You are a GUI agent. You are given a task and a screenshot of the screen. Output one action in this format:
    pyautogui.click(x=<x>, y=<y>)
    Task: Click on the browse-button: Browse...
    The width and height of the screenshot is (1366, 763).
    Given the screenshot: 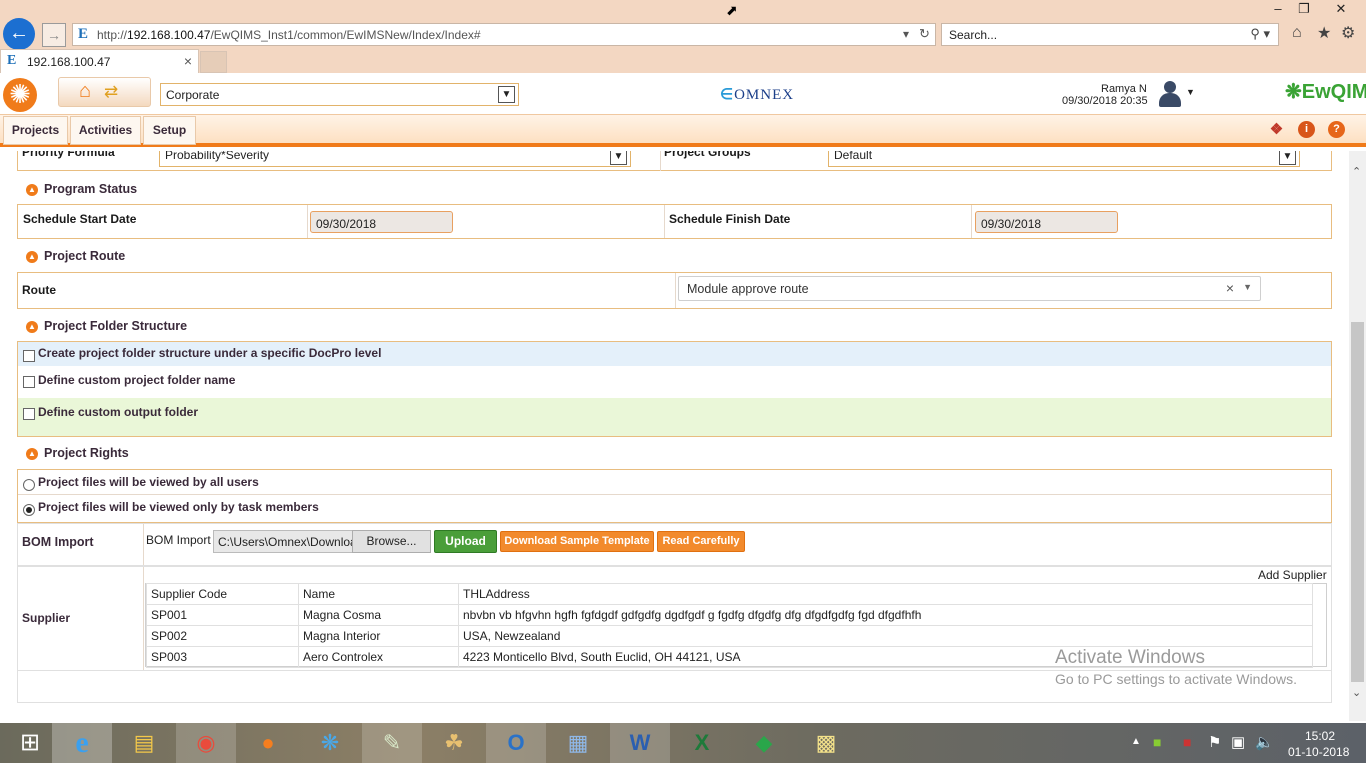 What is the action you would take?
    pyautogui.click(x=391, y=541)
    